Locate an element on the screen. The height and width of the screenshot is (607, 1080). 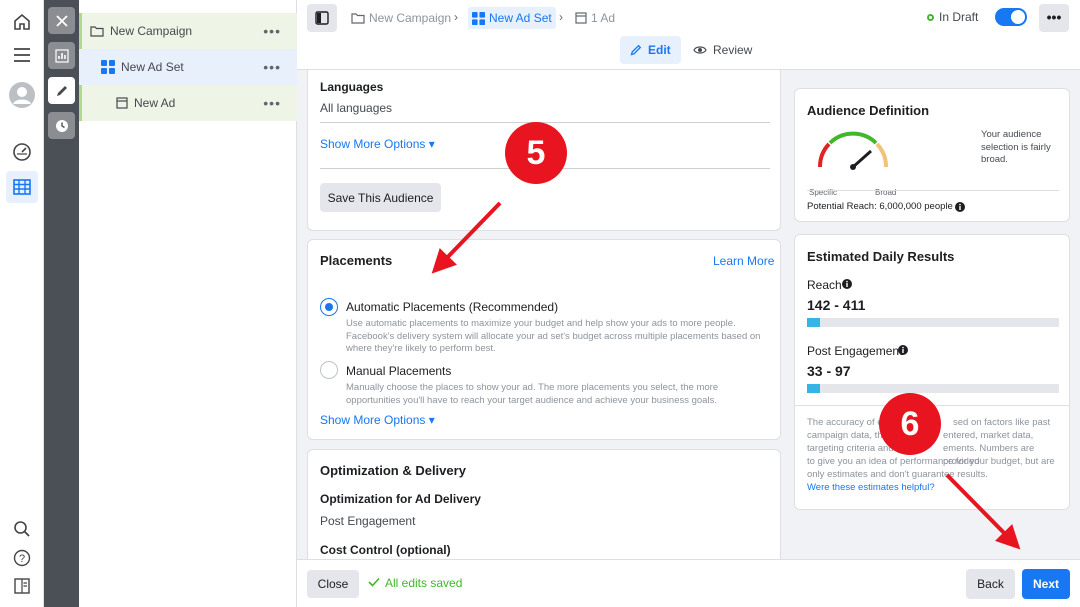
avatar is located at coordinates (22, 95).